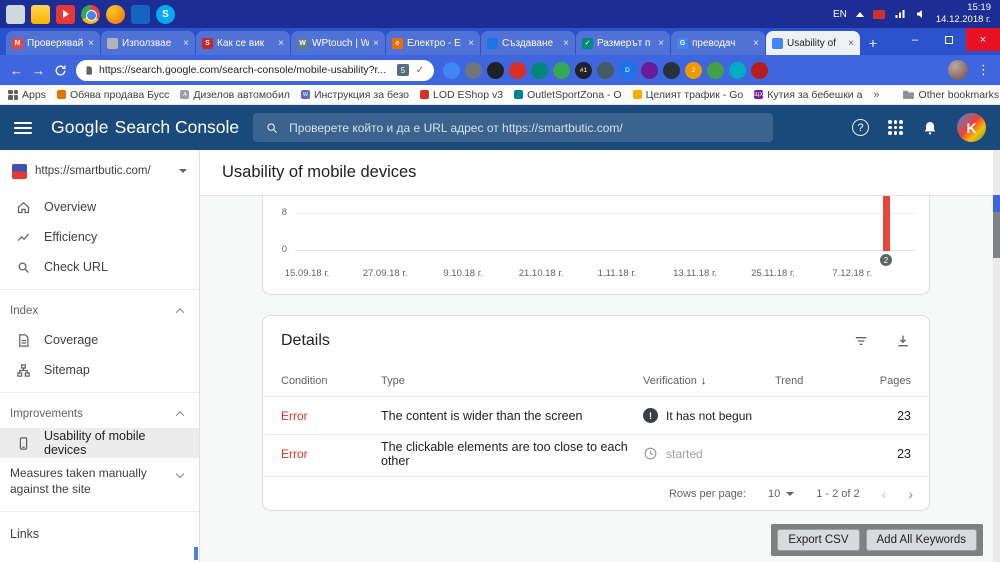  I want to click on new-tab-button: +, so click(873, 43).